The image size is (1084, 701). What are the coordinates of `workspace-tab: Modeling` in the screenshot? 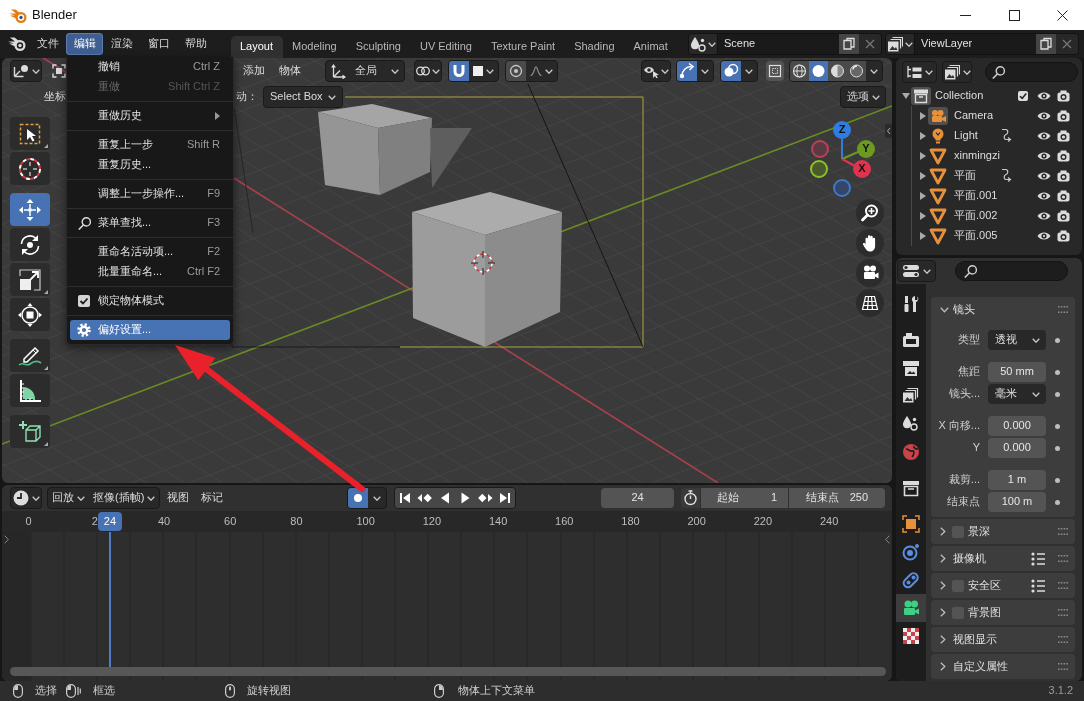 It's located at (314, 47).